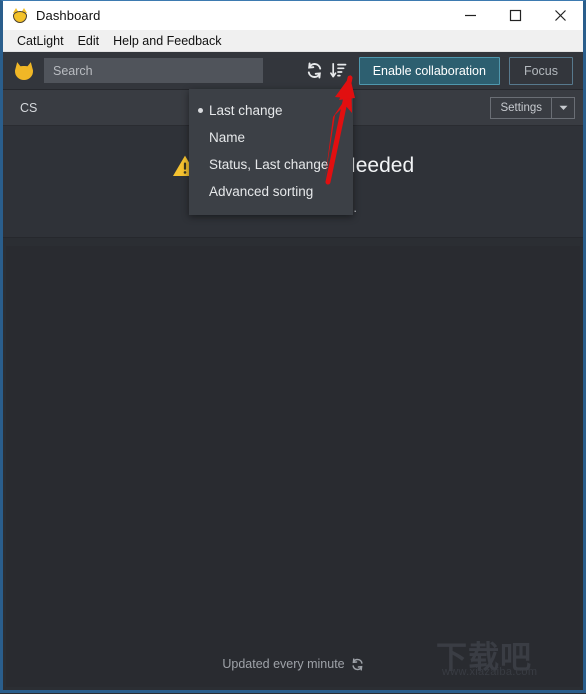  What do you see at coordinates (541, 70) in the screenshot?
I see `focus-button: Focus` at bounding box center [541, 70].